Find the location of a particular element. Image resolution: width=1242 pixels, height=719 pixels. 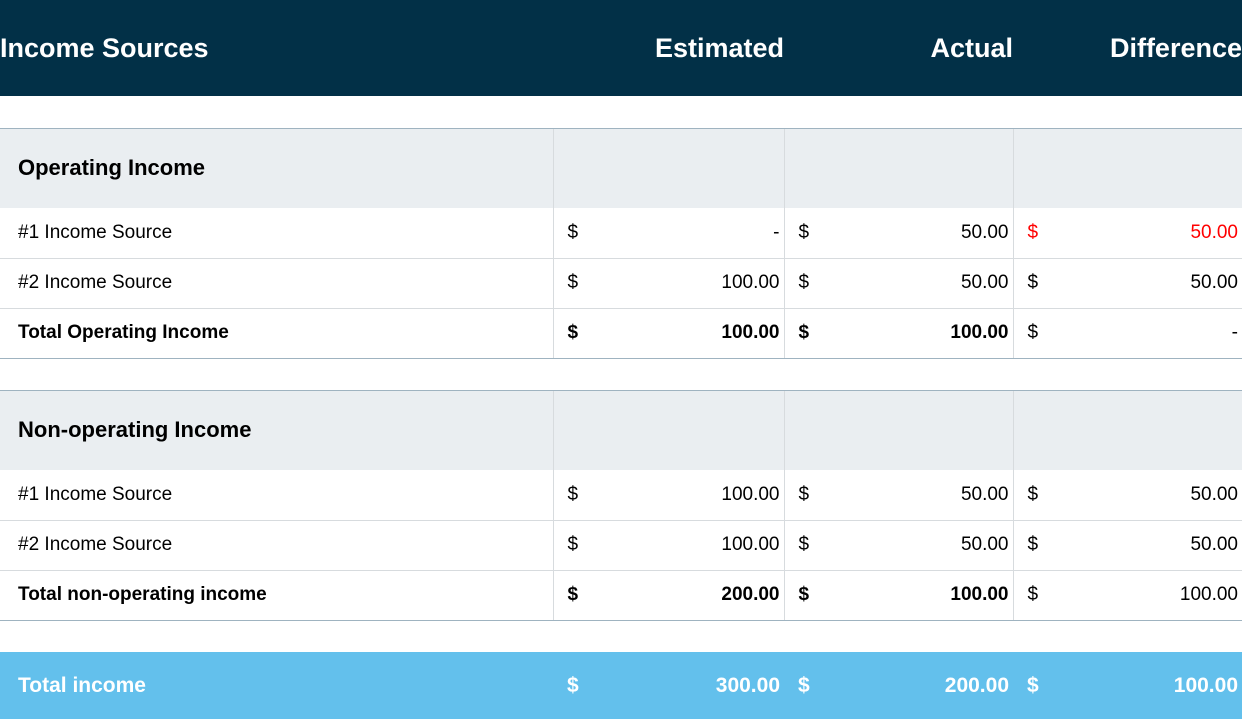

section-header-row: Non-operating Income is located at coordinates (621, 429).